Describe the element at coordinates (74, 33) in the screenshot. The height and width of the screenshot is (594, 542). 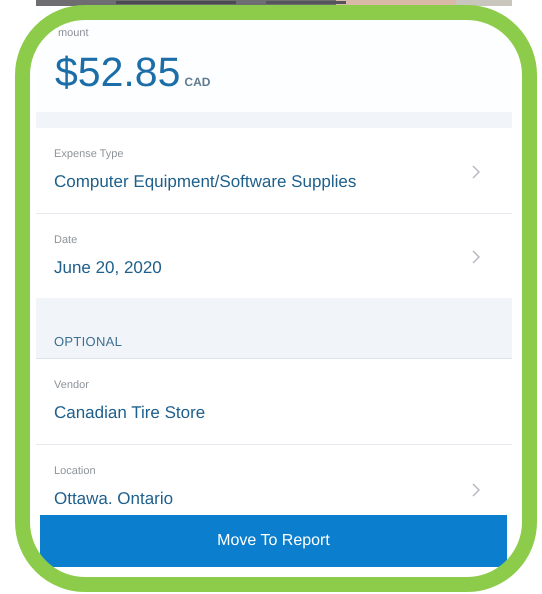
I see `amount-label: mount` at that location.